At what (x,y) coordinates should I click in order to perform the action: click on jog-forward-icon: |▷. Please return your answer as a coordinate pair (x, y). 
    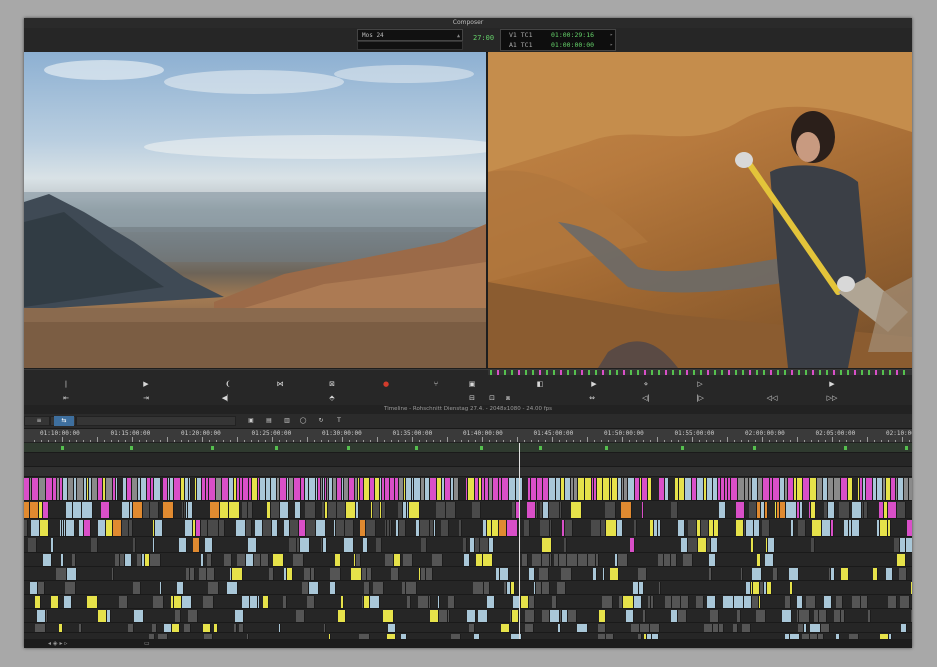
    Looking at the image, I should click on (700, 398).